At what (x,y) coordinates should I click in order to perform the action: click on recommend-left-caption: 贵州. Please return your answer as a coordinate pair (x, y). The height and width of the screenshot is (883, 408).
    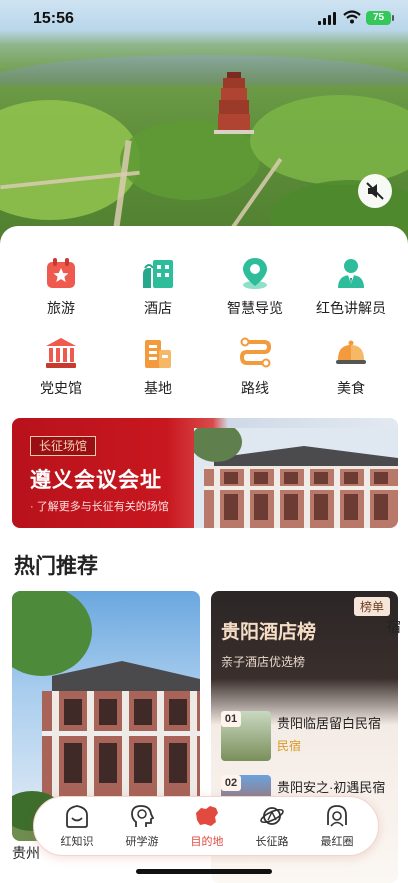
    Looking at the image, I should click on (26, 853).